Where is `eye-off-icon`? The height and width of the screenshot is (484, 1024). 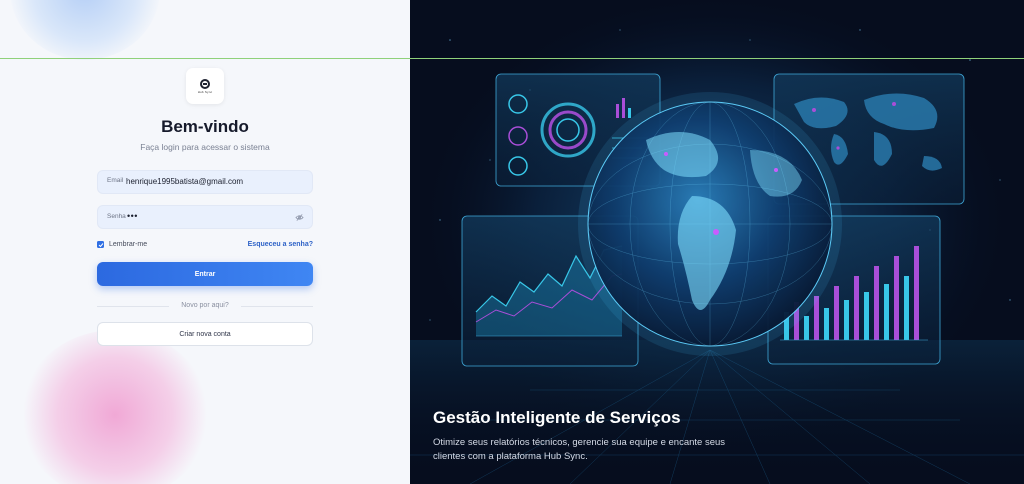 eye-off-icon is located at coordinates (299, 217).